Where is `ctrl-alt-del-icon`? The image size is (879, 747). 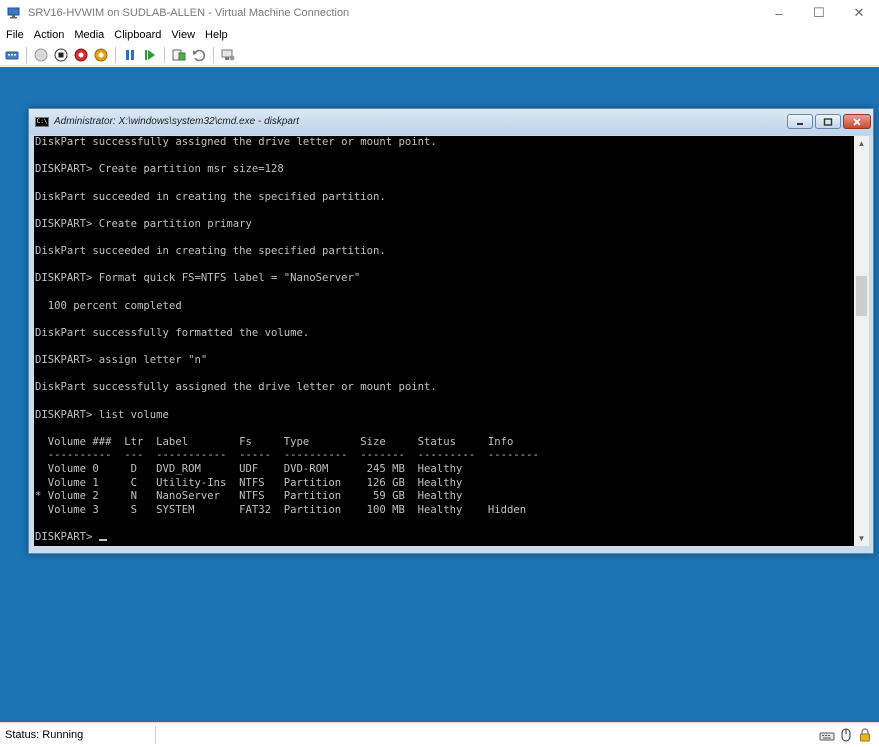 ctrl-alt-del-icon is located at coordinates (12, 55).